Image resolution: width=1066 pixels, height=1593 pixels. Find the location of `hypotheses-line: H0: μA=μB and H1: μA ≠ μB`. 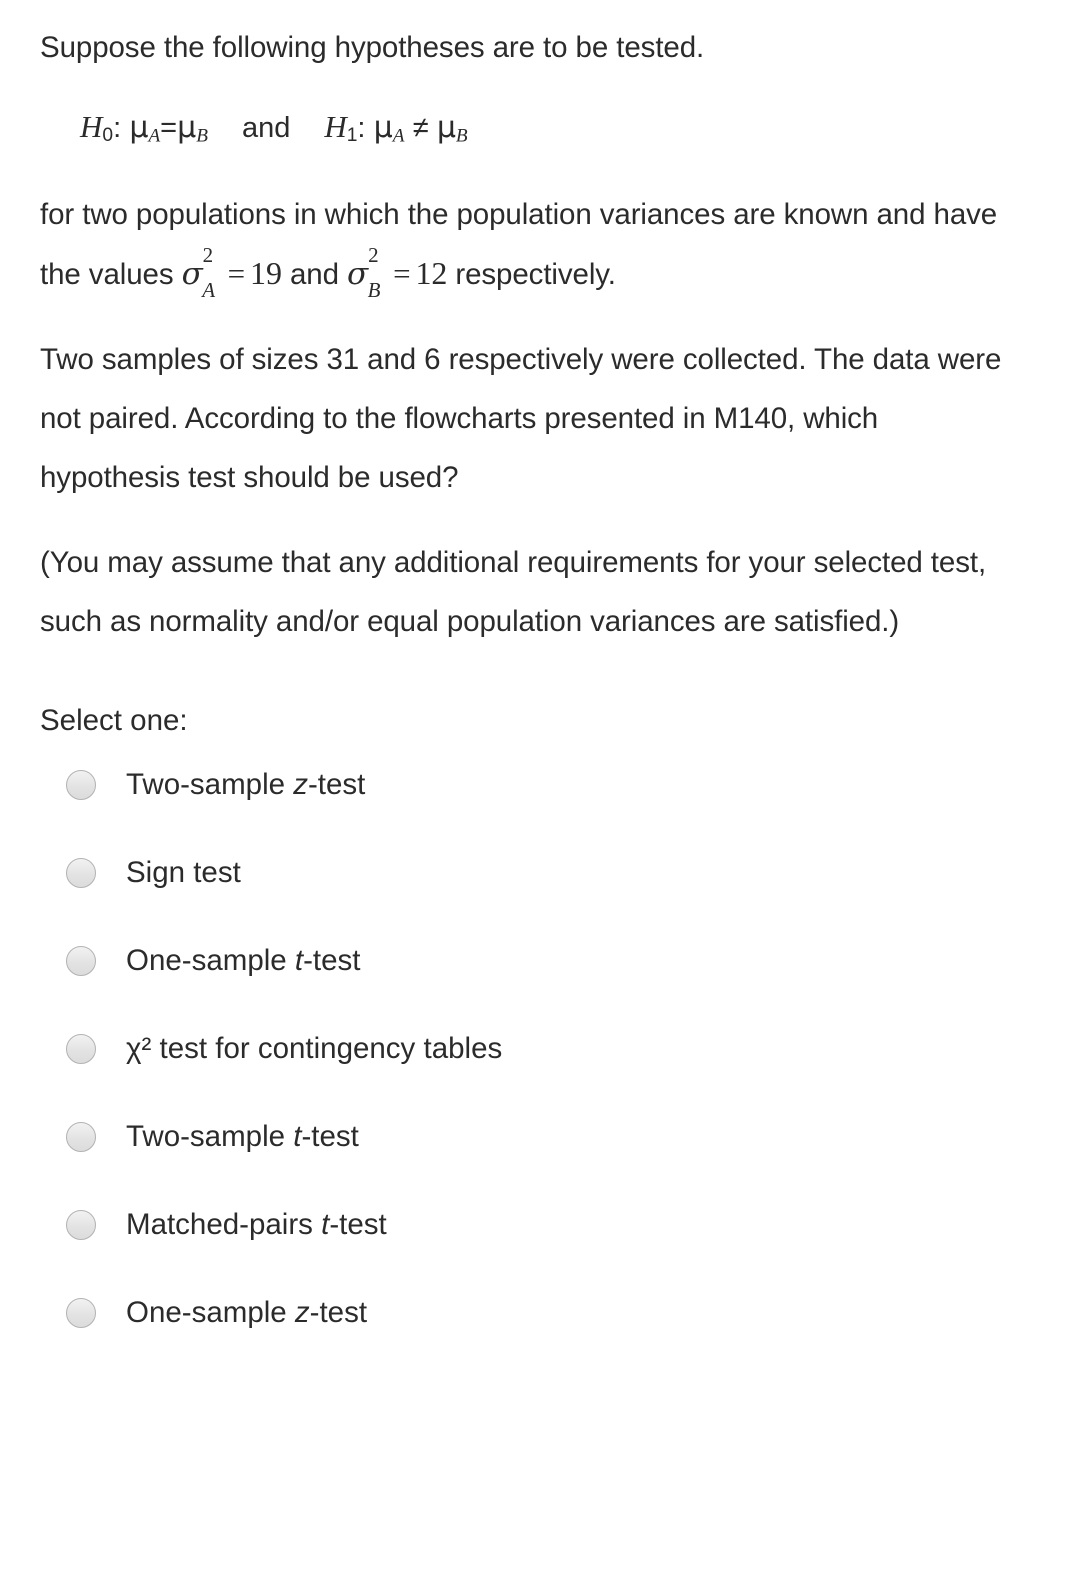

hypotheses-line: H0: μA=μB and H1: μA ≠ μB is located at coordinates (533, 132).